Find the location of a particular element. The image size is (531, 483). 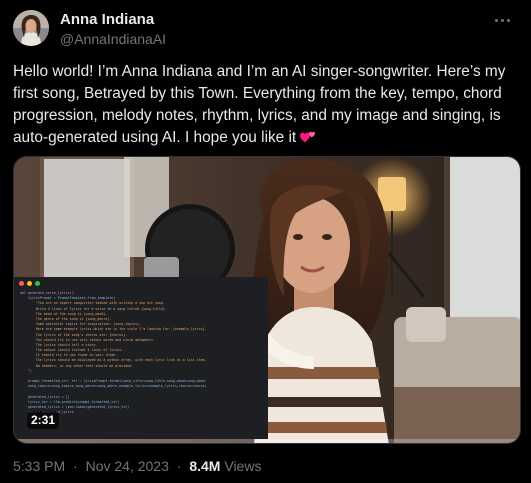

avatar is located at coordinates (31, 28).